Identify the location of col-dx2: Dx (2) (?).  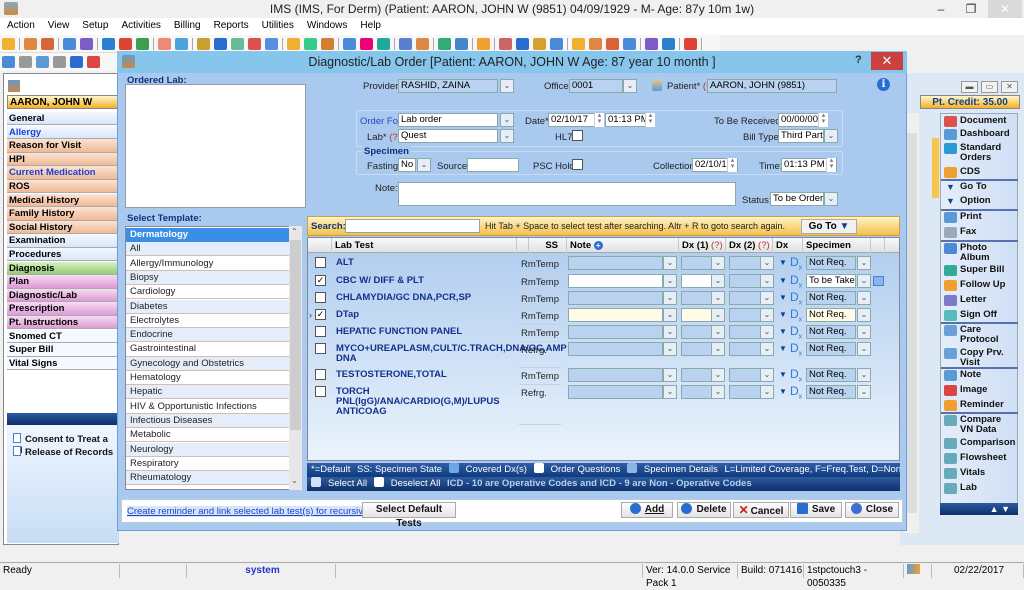
(749, 245).